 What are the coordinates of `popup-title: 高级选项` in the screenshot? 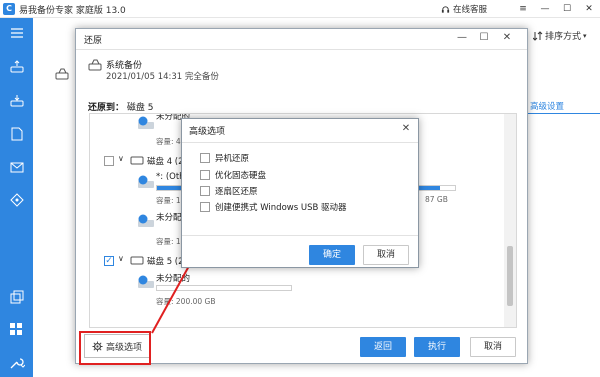 It's located at (207, 132).